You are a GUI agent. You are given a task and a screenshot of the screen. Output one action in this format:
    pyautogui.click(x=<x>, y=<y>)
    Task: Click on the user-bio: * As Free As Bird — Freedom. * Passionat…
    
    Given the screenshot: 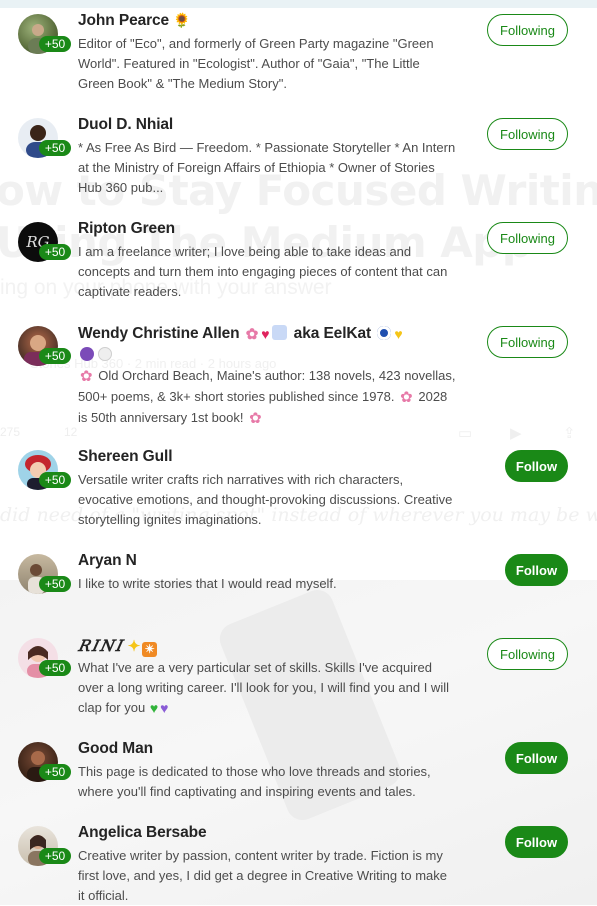 What is the action you would take?
    pyautogui.click(x=267, y=167)
    